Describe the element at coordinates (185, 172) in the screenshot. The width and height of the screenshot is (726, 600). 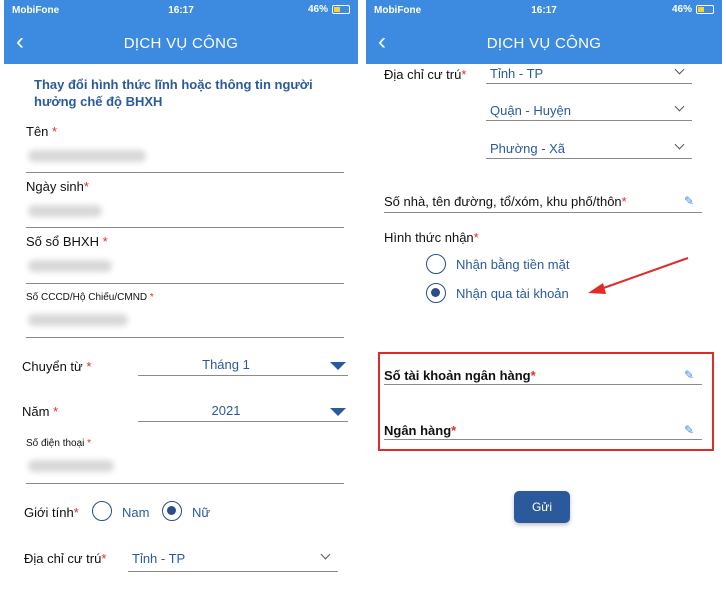
I see `name-field-underline` at that location.